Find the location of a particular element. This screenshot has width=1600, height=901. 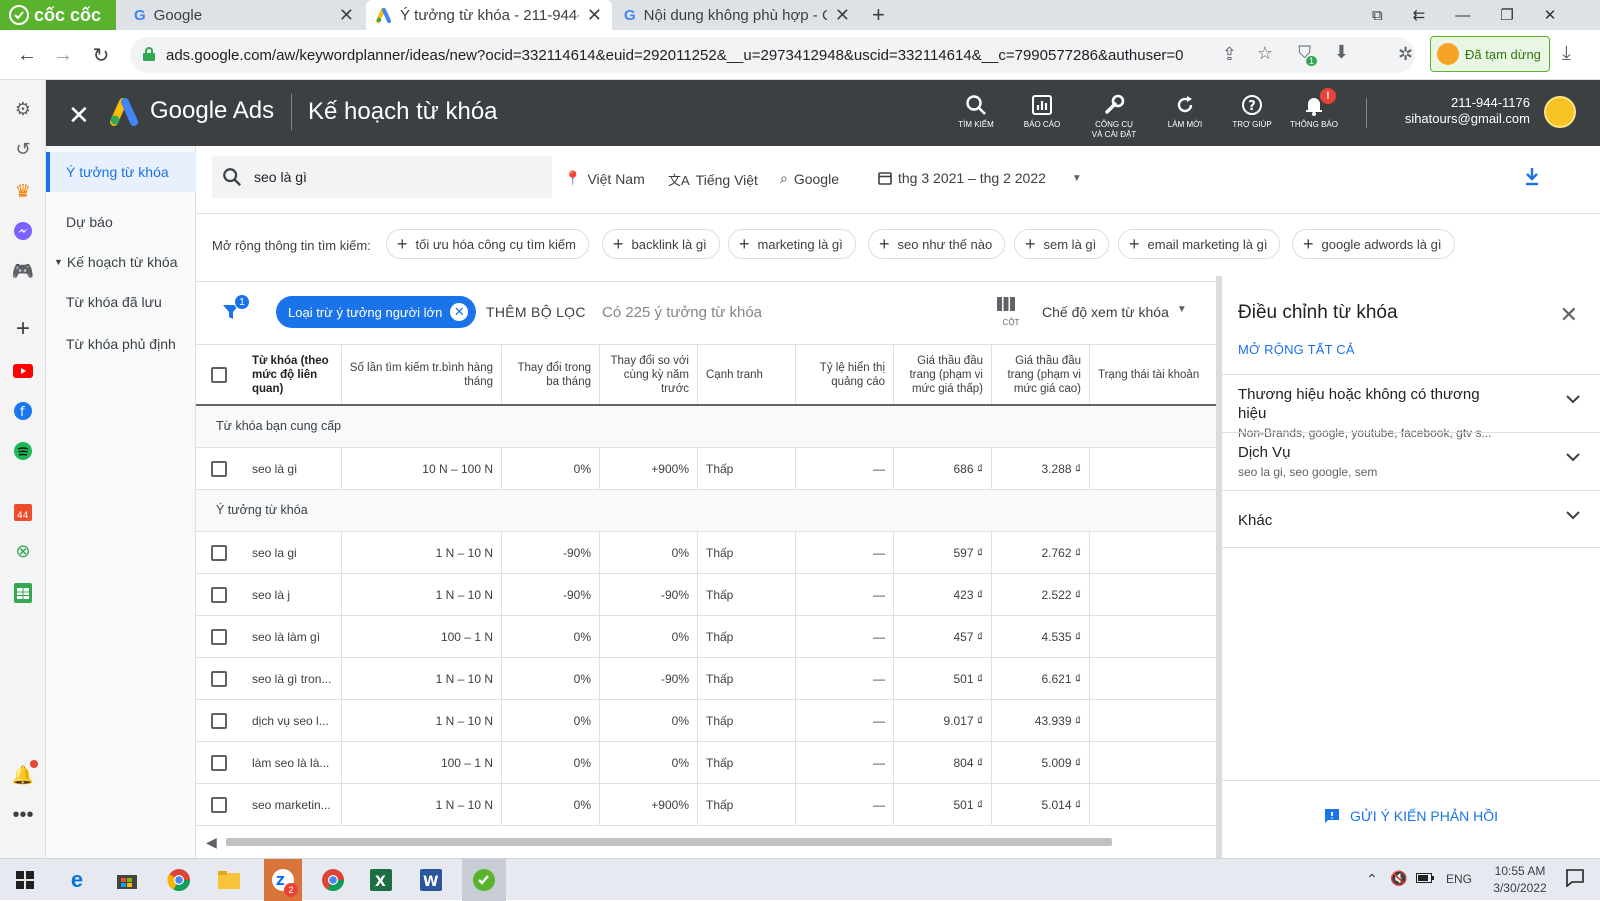

chrome-icon is located at coordinates (179, 880).